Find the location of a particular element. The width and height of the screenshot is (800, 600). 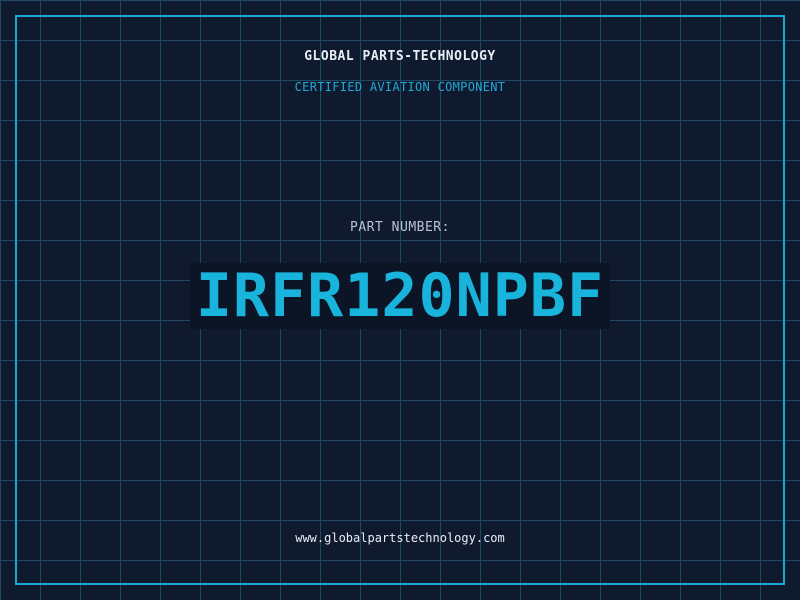

part-number-value: IRFR120NPBF is located at coordinates (400, 296).